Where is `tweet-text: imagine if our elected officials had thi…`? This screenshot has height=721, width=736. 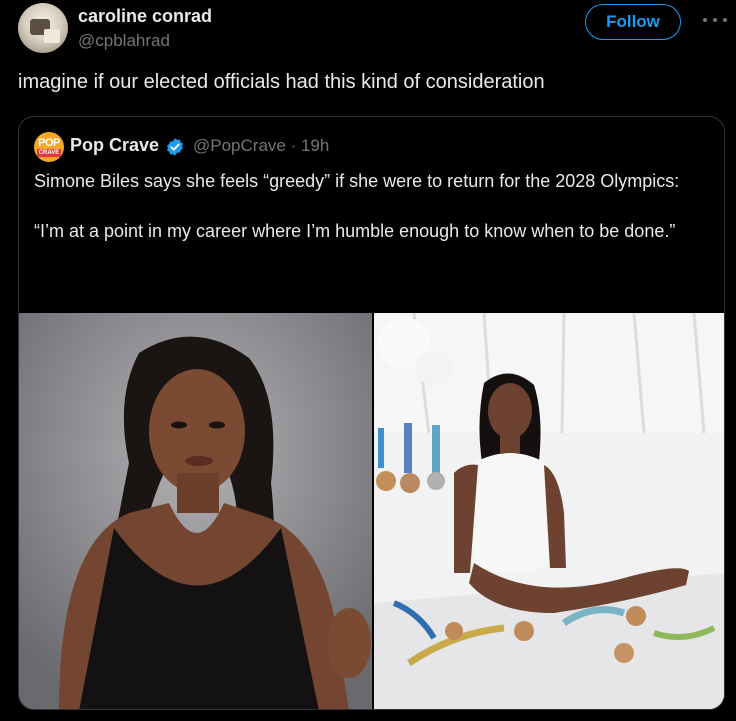 tweet-text: imagine if our elected officials had thi… is located at coordinates (281, 82).